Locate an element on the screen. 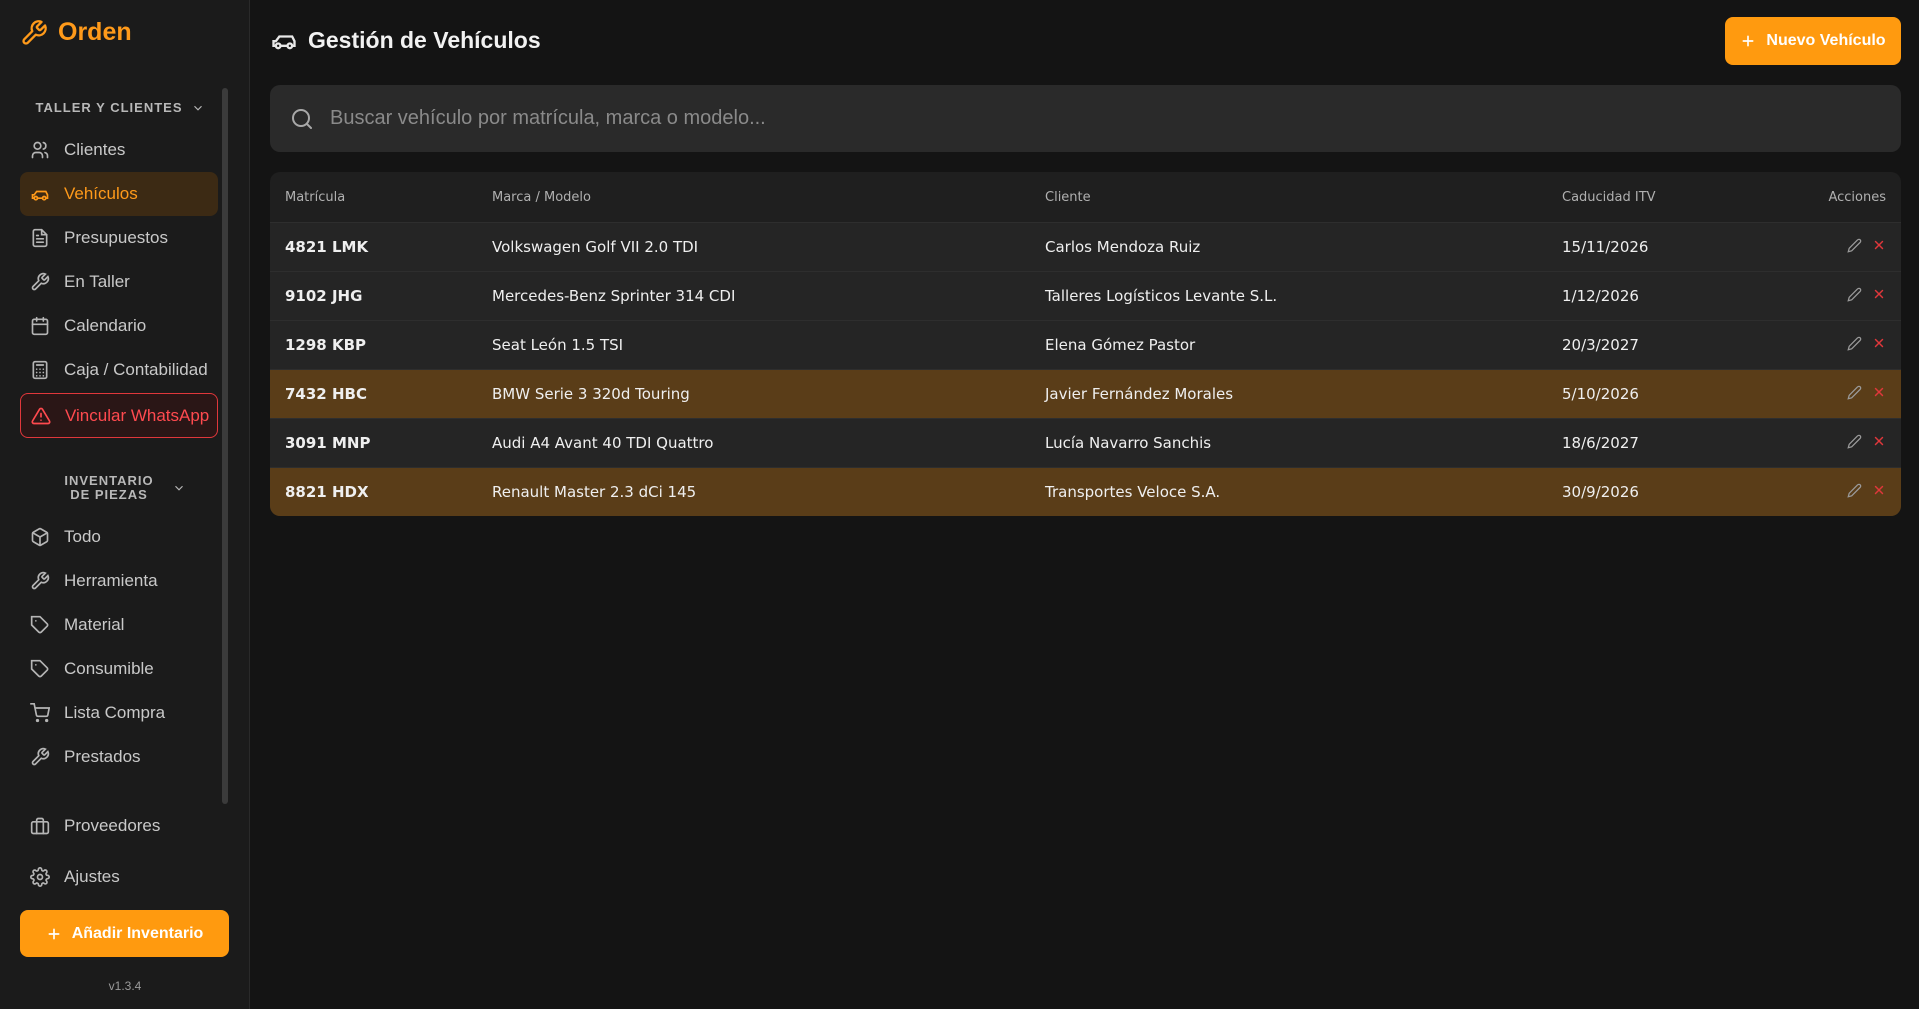 The height and width of the screenshot is (1009, 1919). itv-cell: 1/12/2026 is located at coordinates (1600, 296).